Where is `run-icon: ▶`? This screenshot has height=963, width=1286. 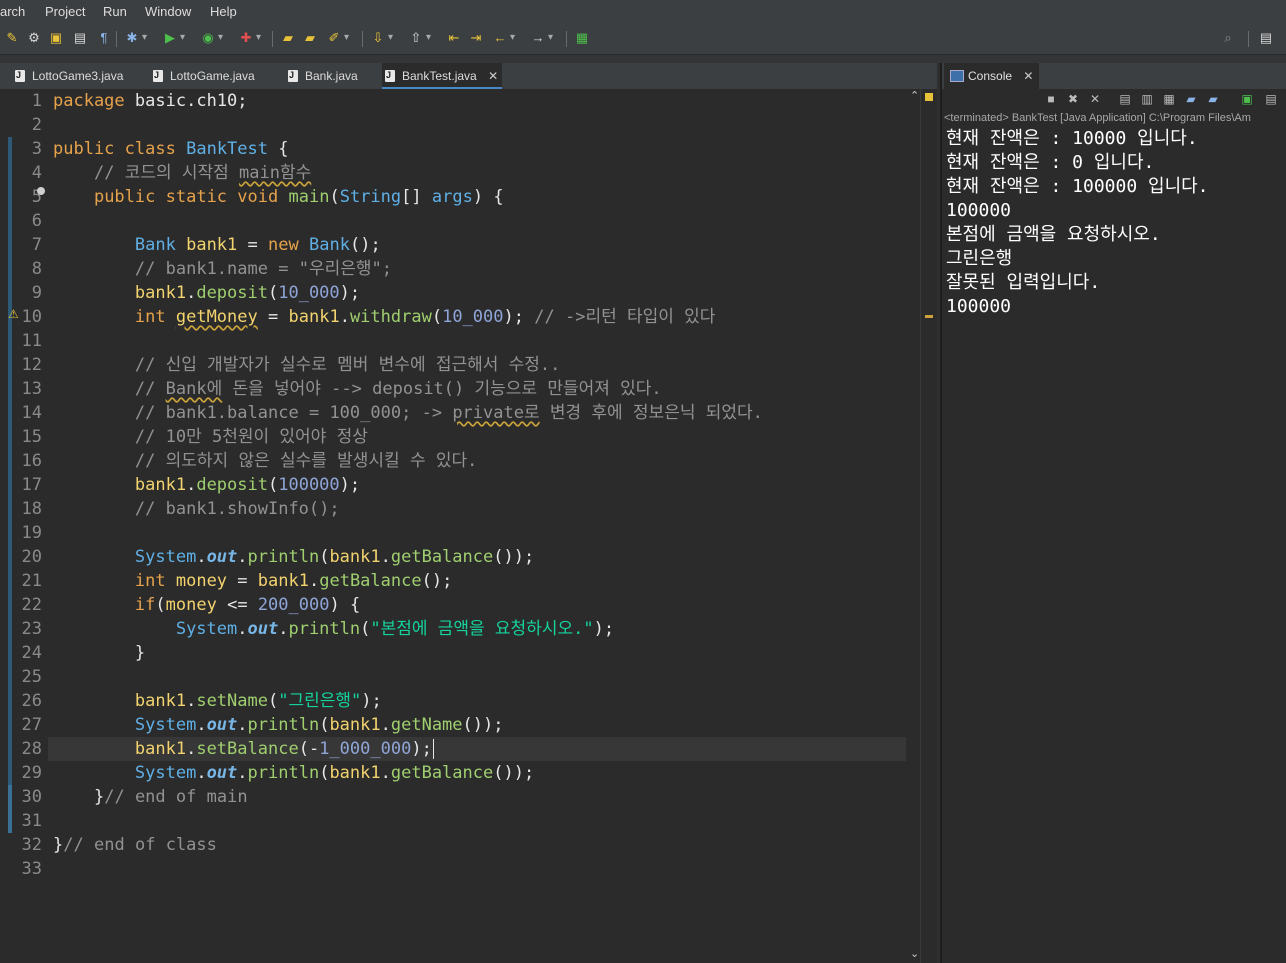
run-icon: ▶ is located at coordinates (173, 38).